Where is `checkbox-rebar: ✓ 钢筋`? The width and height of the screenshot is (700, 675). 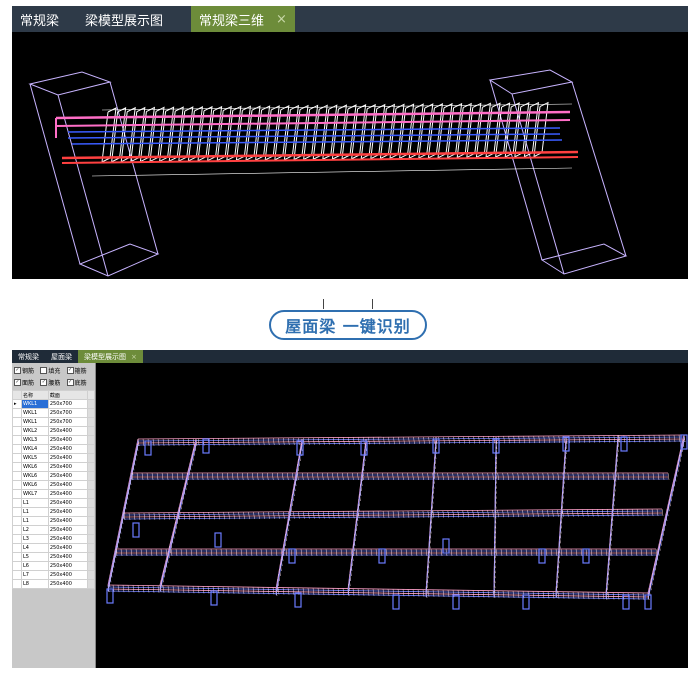
checkbox-rebar: ✓ 钢筋 is located at coordinates (27, 370).